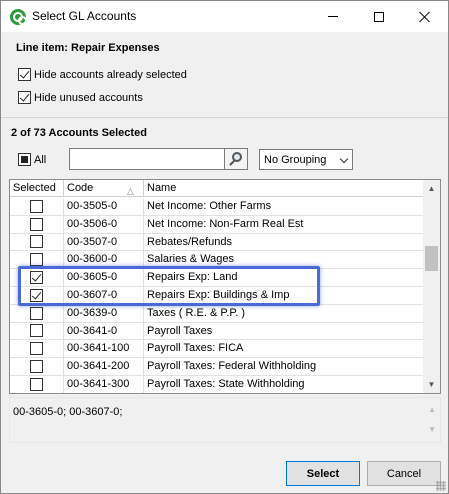 This screenshot has width=449, height=494. What do you see at coordinates (441, 486) in the screenshot?
I see `resize-grip-icon` at bounding box center [441, 486].